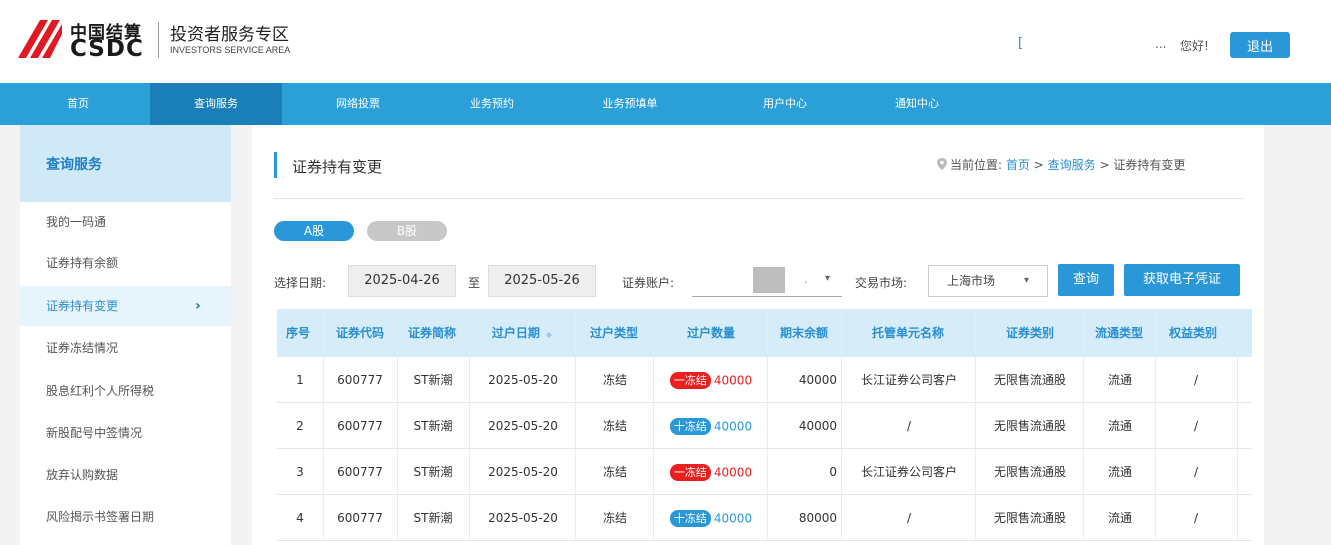 This screenshot has height=545, width=1331. Describe the element at coordinates (78, 104) in the screenshot. I see `nav-item-home: 首页` at that location.